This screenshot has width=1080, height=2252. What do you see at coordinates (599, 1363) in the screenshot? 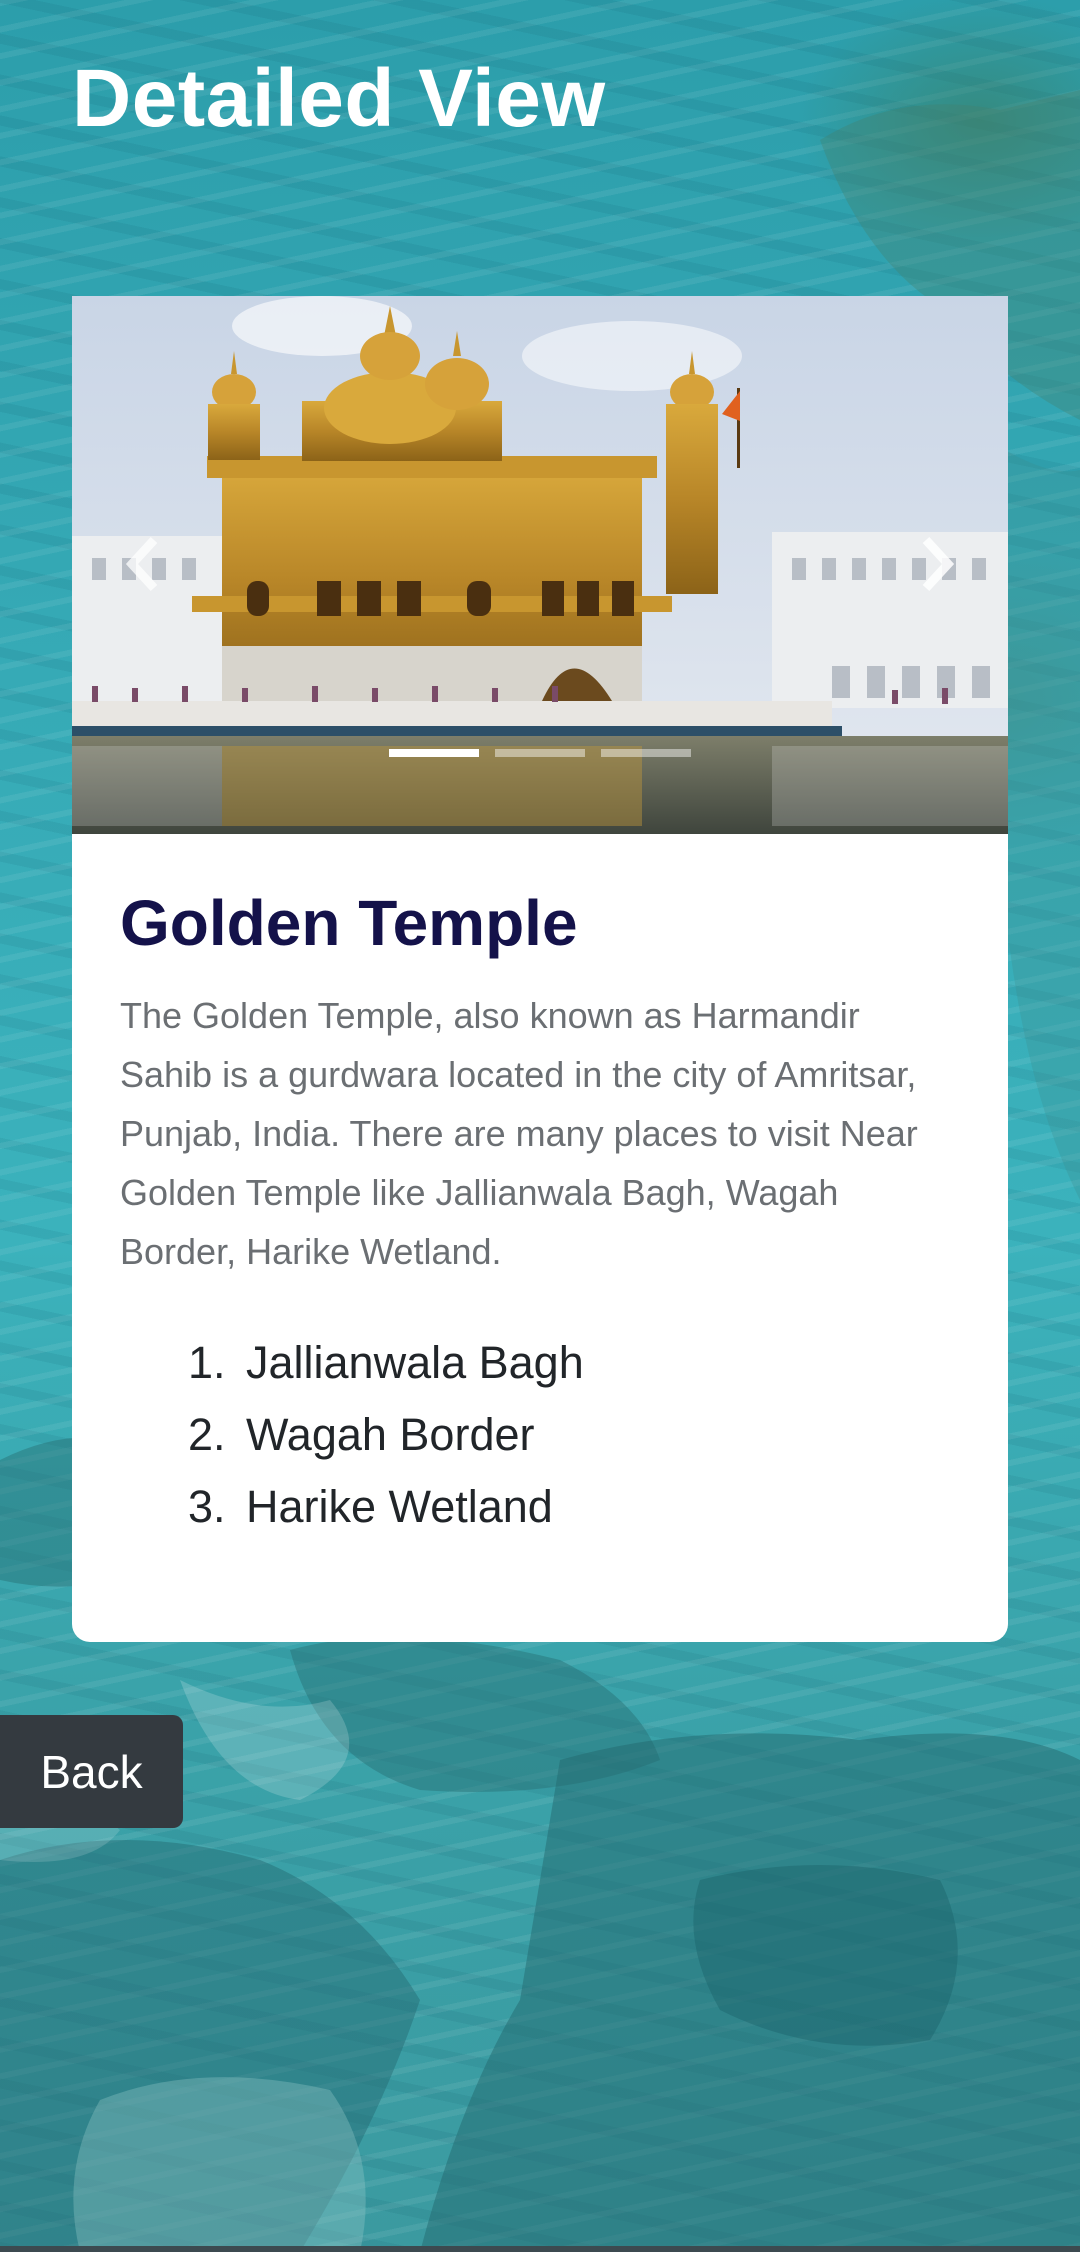
I see `list-item: Jallianwala Bagh` at bounding box center [599, 1363].